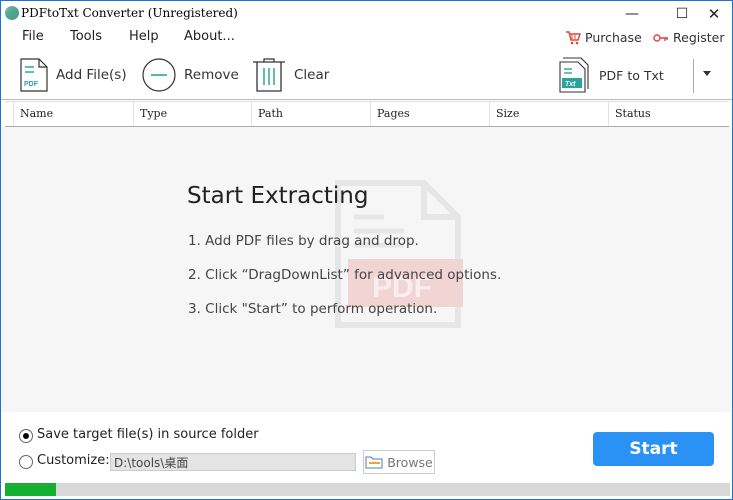  Describe the element at coordinates (211, 75) in the screenshot. I see `remove-label: Remove` at that location.